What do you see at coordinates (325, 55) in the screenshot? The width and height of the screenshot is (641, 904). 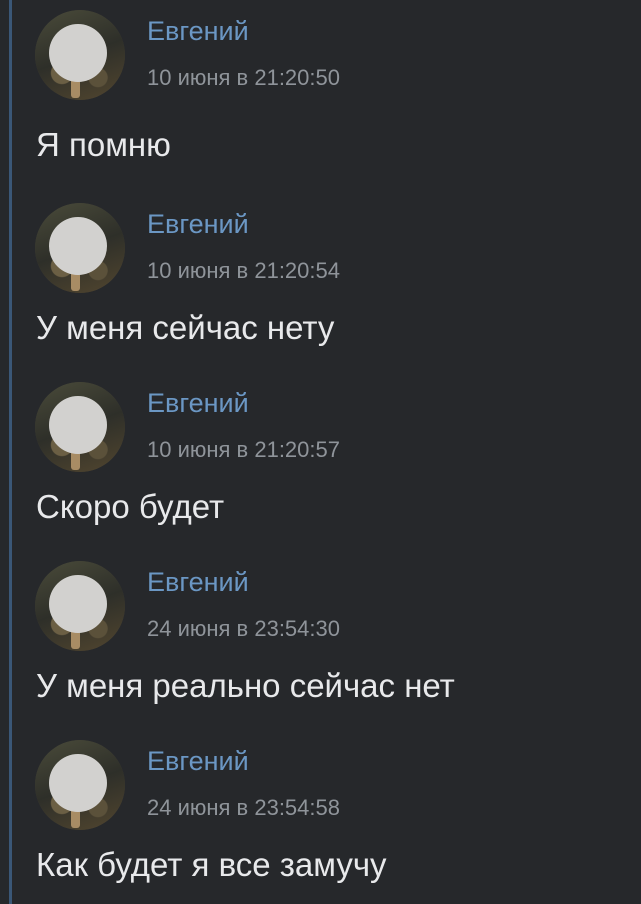 I see `message-header: Евгений 10 июня в 21:20:50` at bounding box center [325, 55].